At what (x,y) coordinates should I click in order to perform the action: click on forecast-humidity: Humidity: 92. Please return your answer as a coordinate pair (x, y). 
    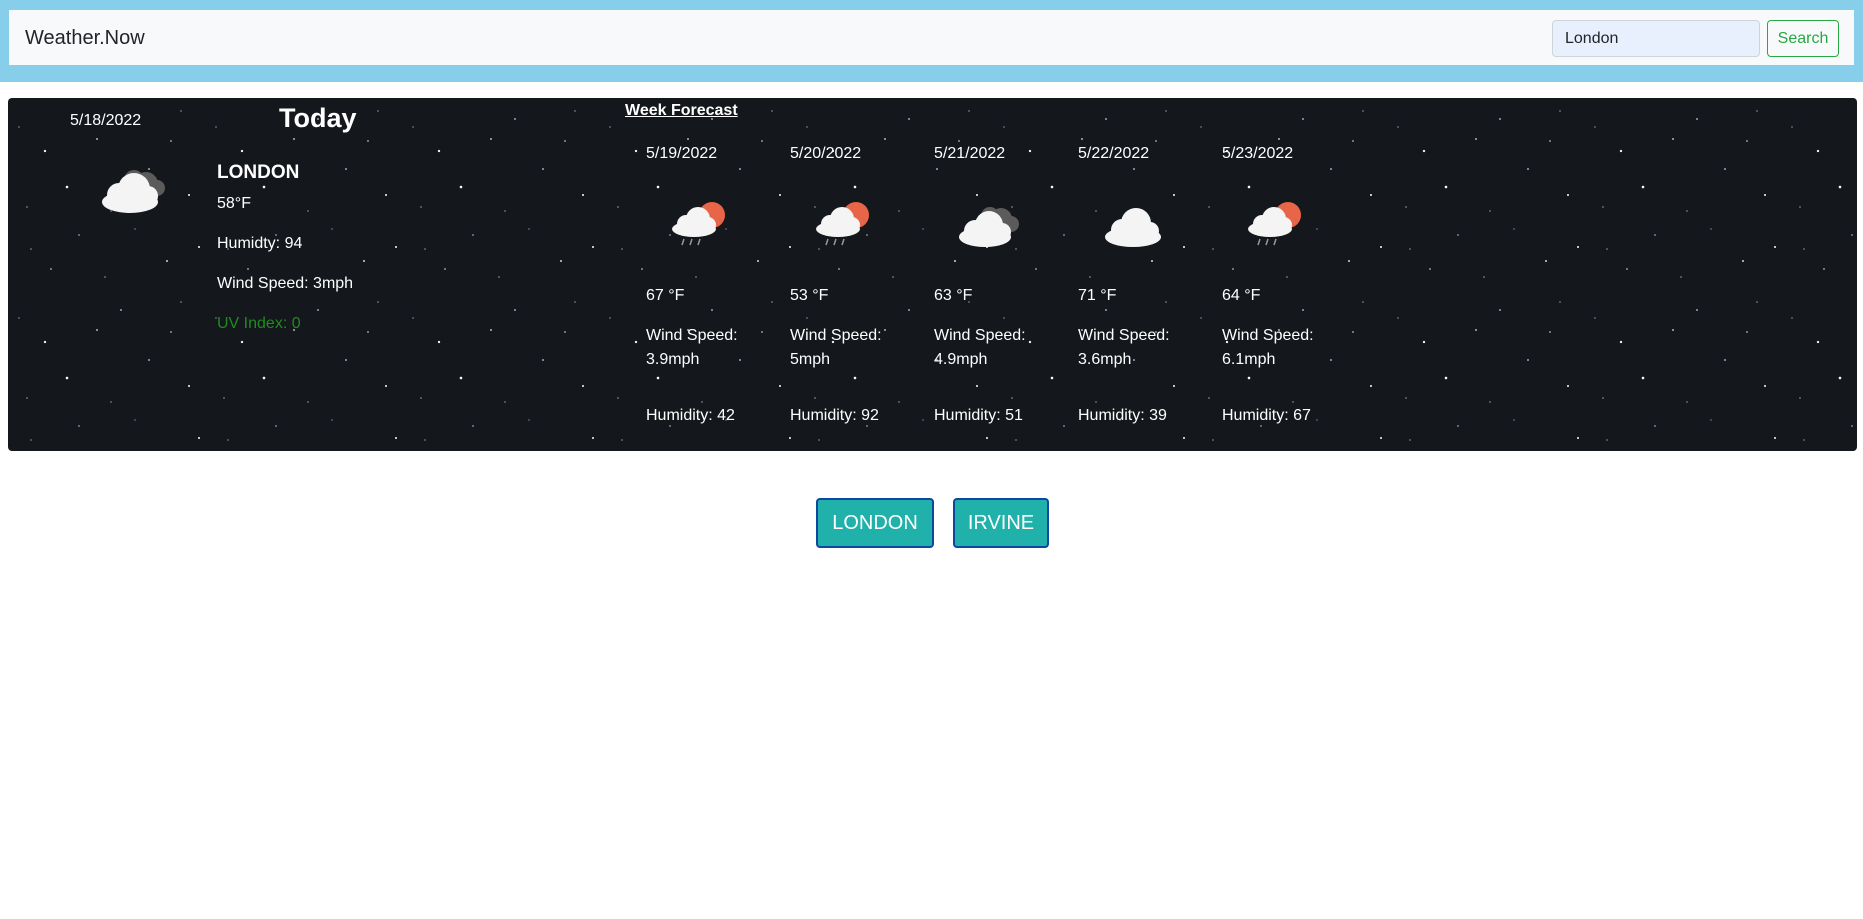
    Looking at the image, I should click on (834, 415).